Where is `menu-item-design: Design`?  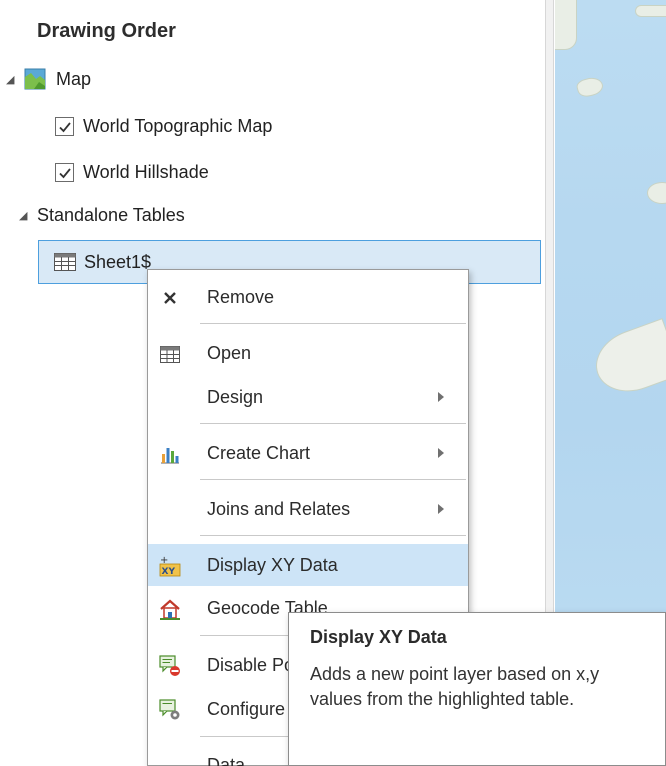
menu-item-design: Design is located at coordinates (308, 397).